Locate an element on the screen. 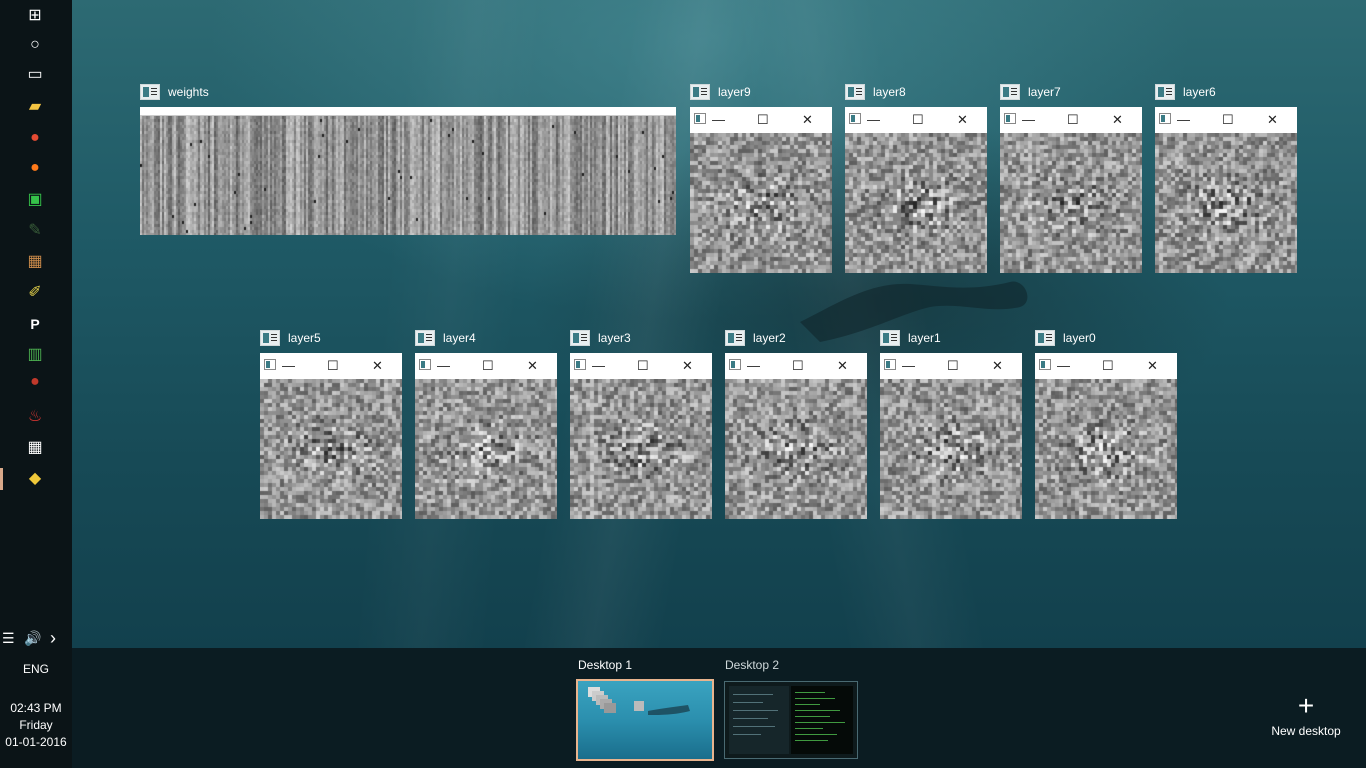 The image size is (1366, 768). red-app-icon: ● is located at coordinates (35, 382).